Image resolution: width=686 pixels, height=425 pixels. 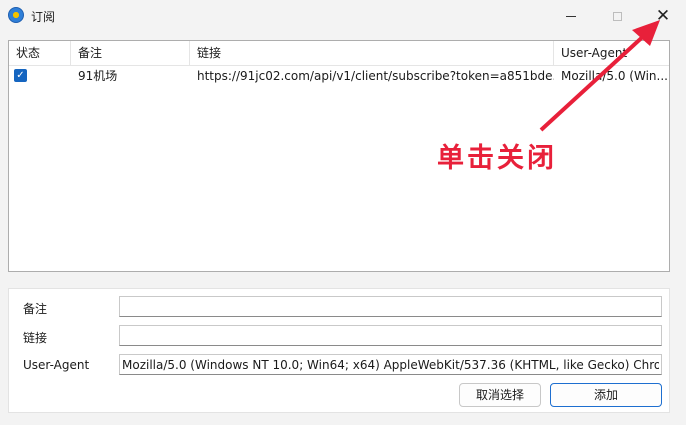 I want to click on app-icon, so click(x=16, y=15).